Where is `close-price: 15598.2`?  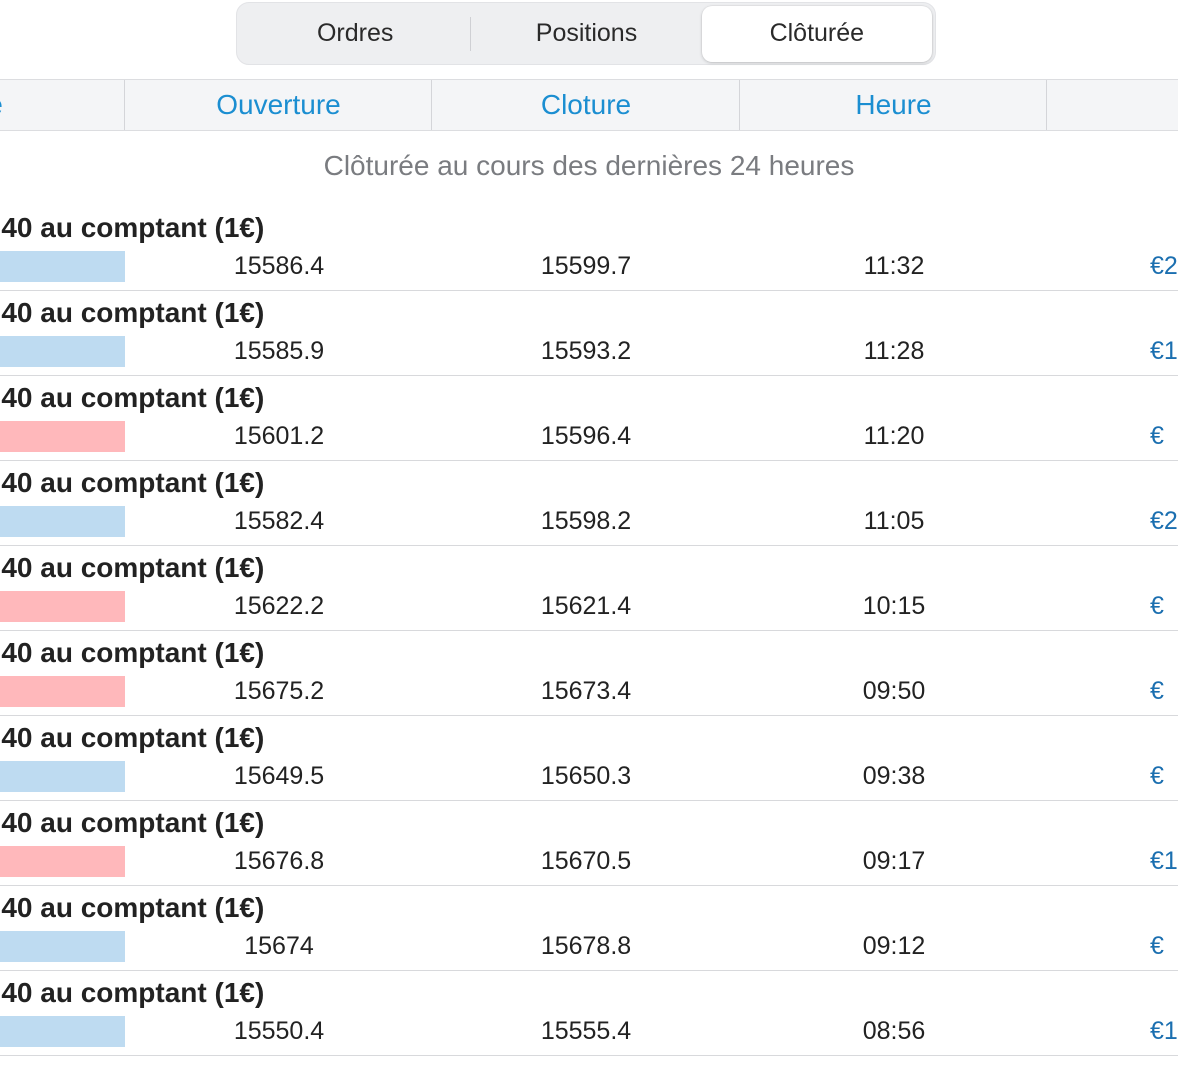 close-price: 15598.2 is located at coordinates (586, 521).